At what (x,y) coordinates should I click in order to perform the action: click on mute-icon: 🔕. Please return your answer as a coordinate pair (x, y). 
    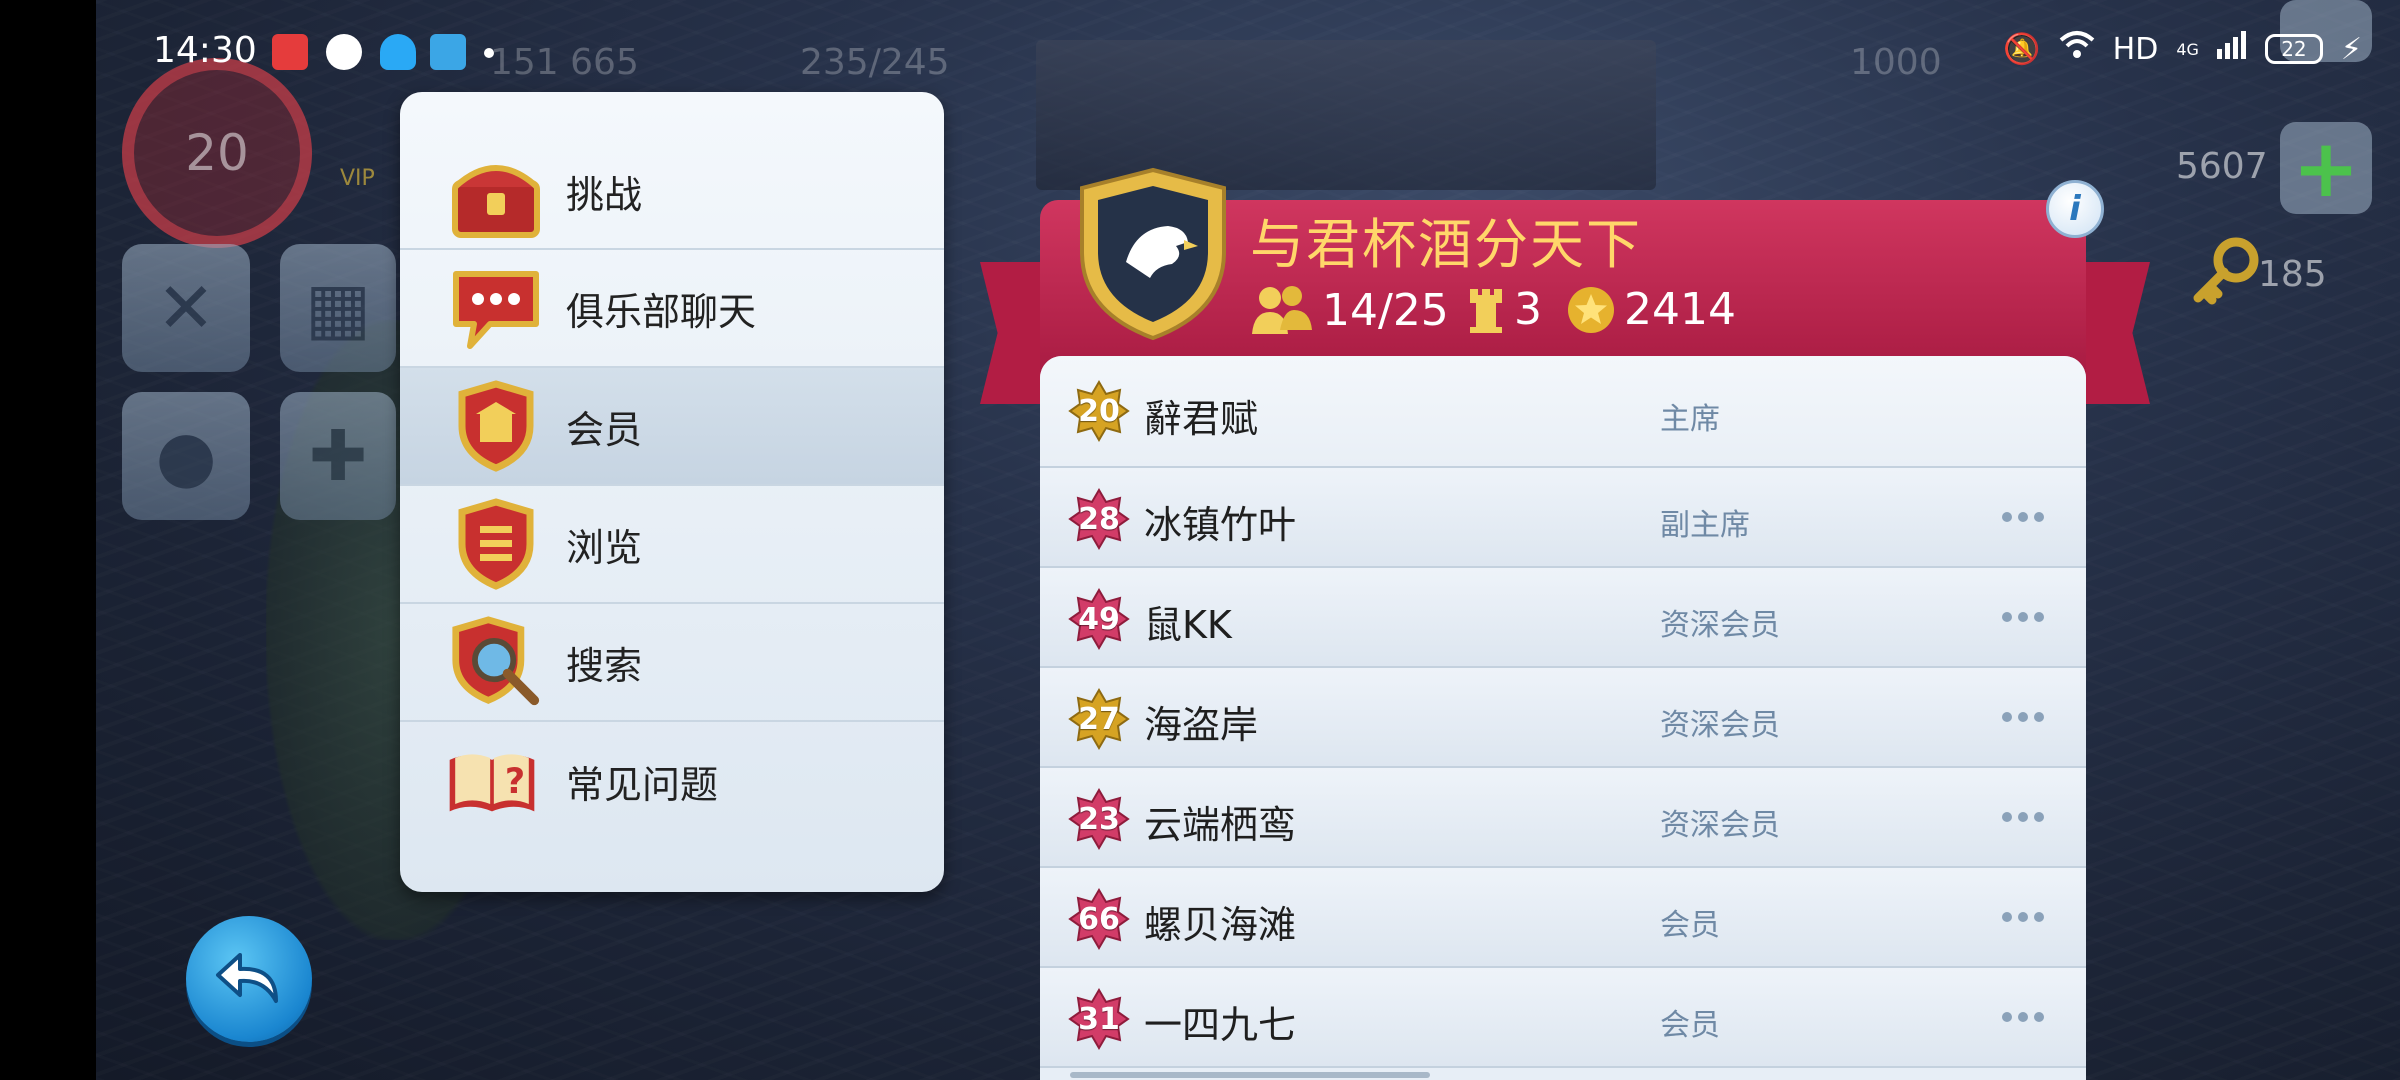
    Looking at the image, I should click on (2022, 49).